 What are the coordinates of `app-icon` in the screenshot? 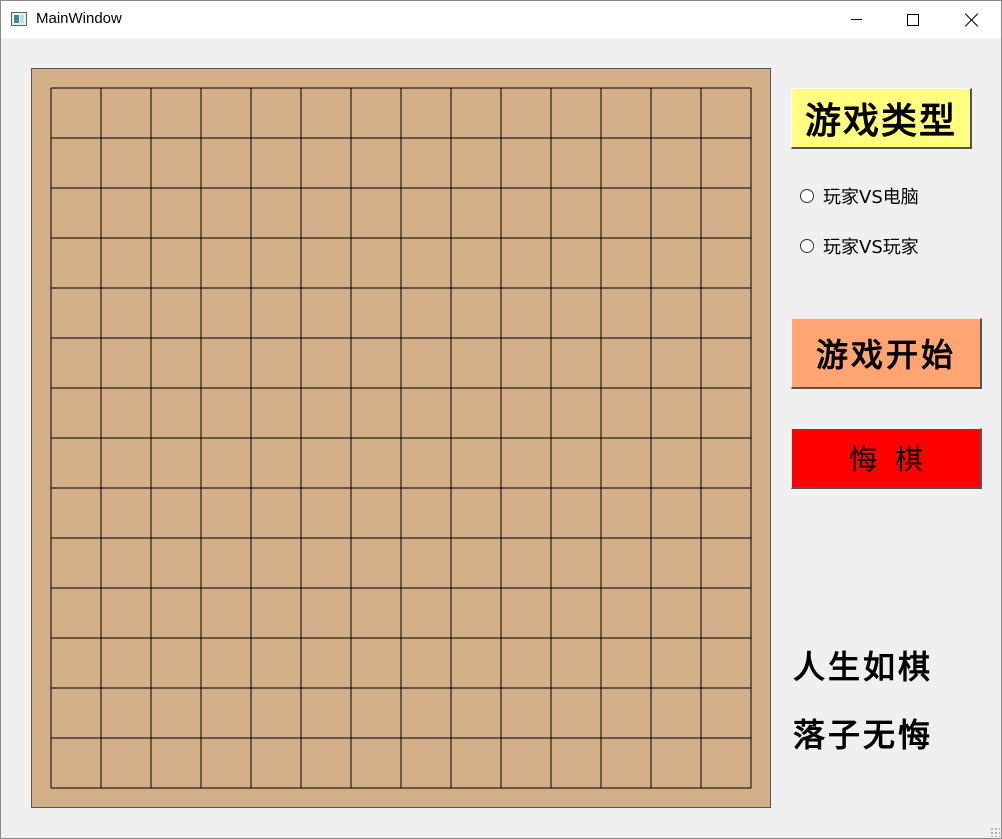 It's located at (19, 19).